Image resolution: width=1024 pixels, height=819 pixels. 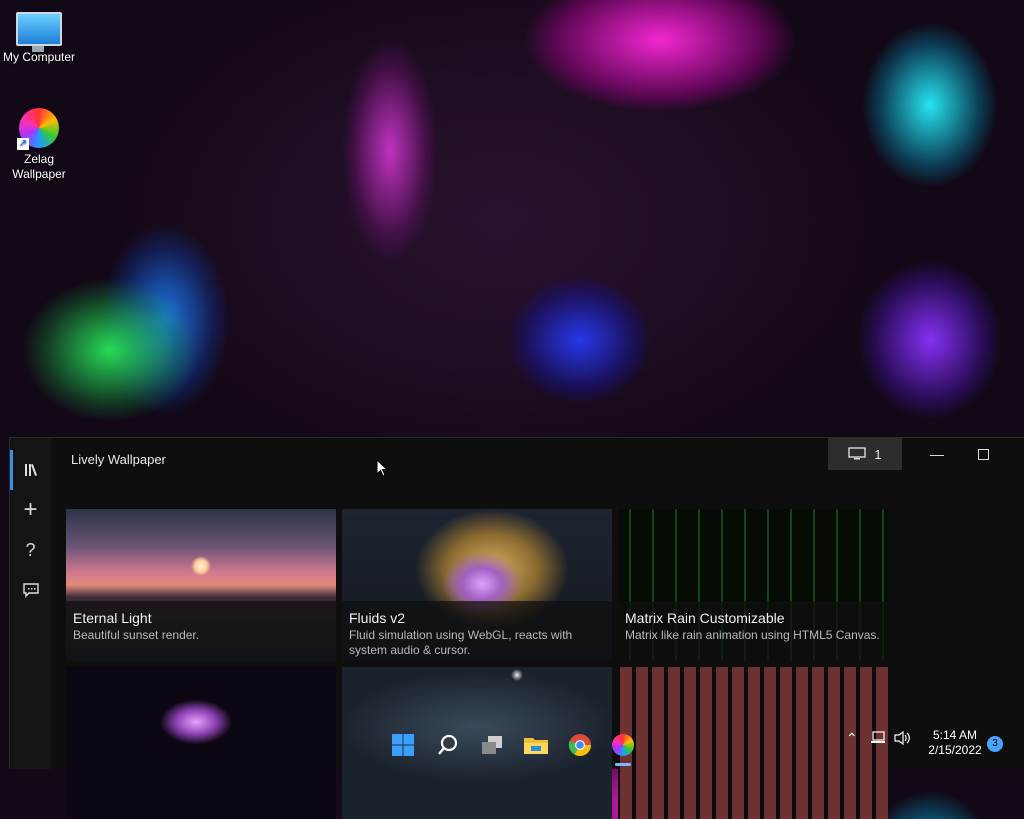 I want to click on folder-icon, so click(x=536, y=746).